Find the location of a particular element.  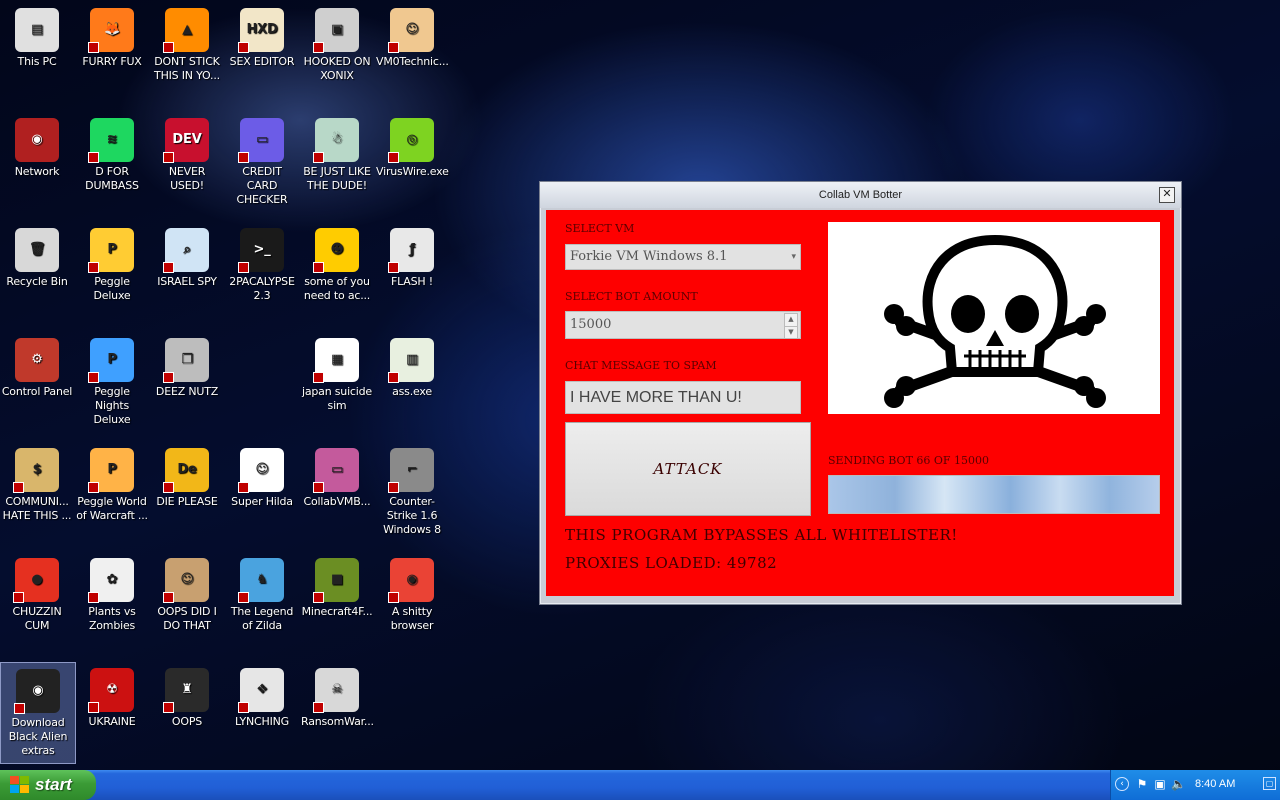

desktop-icon-die-please: De DIE PLEASE is located at coordinates (187, 492).